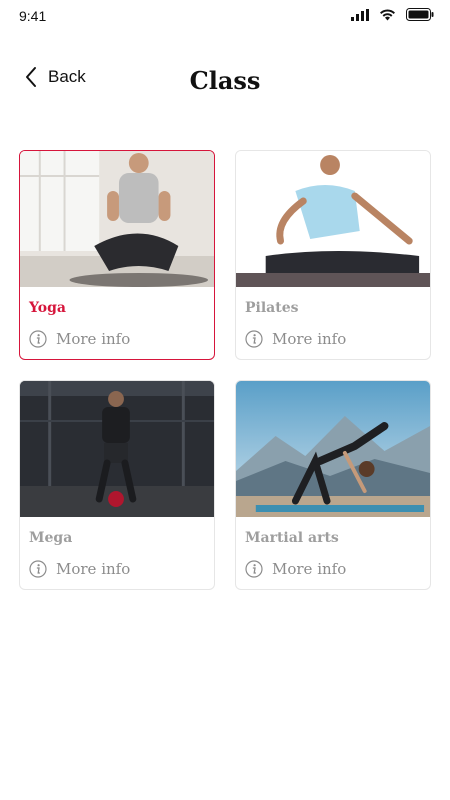 The height and width of the screenshot is (800, 450). I want to click on page-title: Class, so click(225, 80).